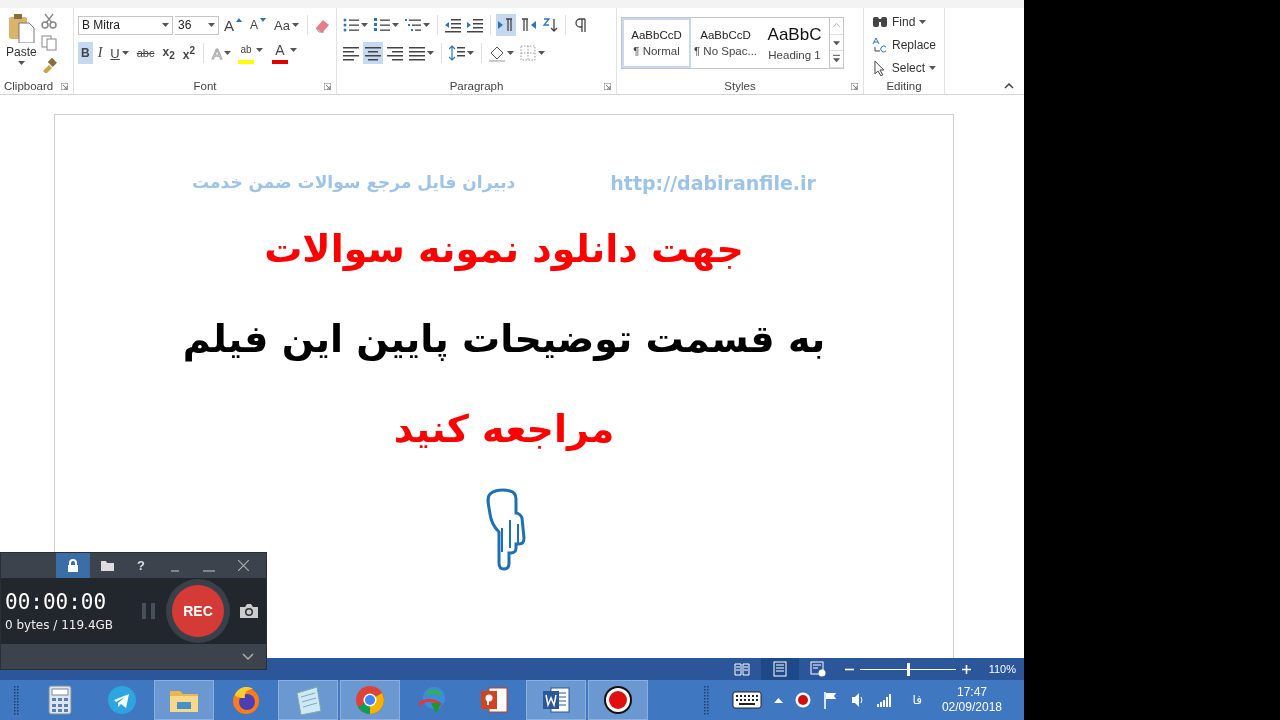 Image resolution: width=1280 pixels, height=720 pixels. I want to click on superscript-button: x$^{2}$, so click(188, 53).